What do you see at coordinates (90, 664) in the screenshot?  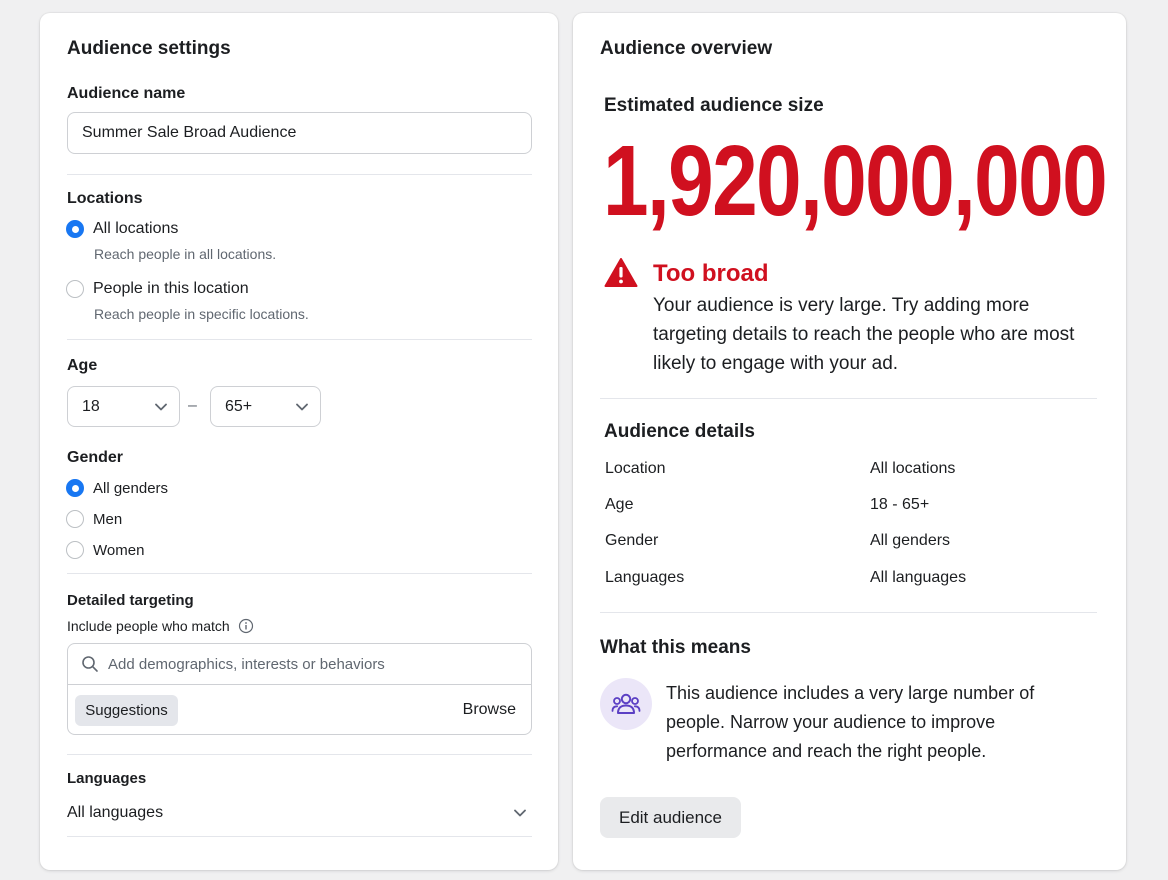 I see `search-icon` at bounding box center [90, 664].